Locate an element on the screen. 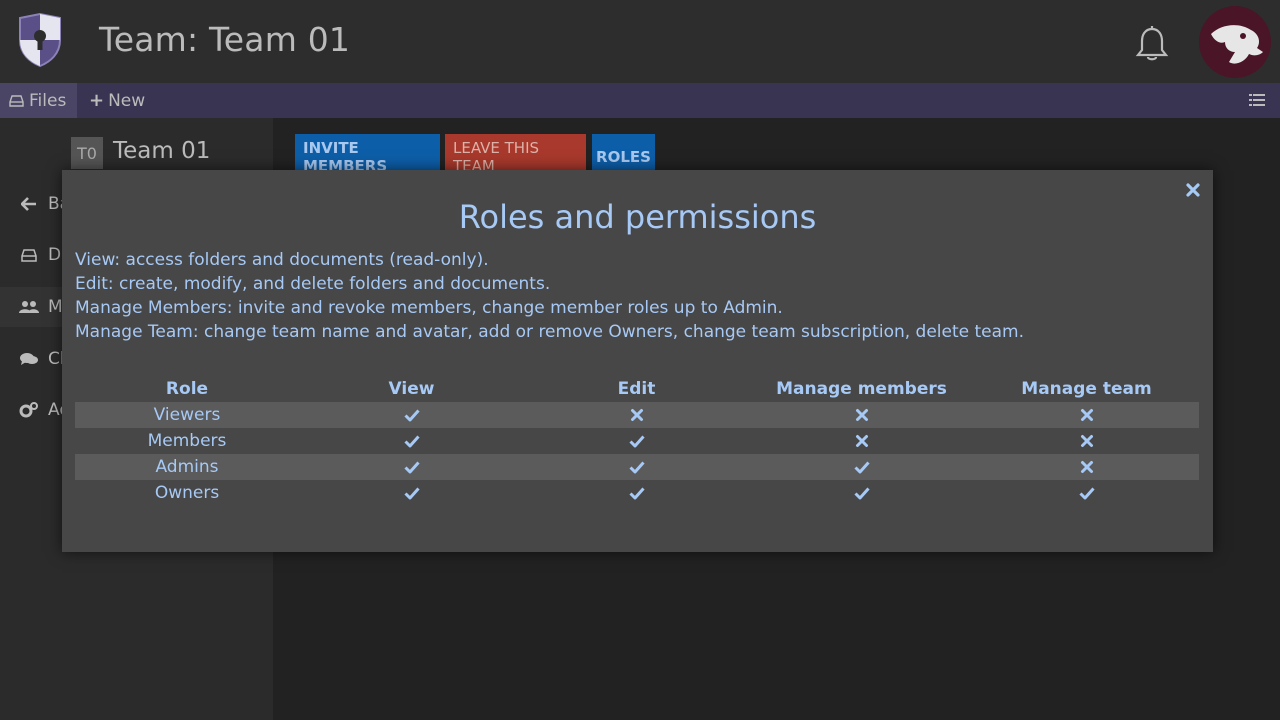 The image size is (1280, 720). table-row: Viewers is located at coordinates (637, 415).